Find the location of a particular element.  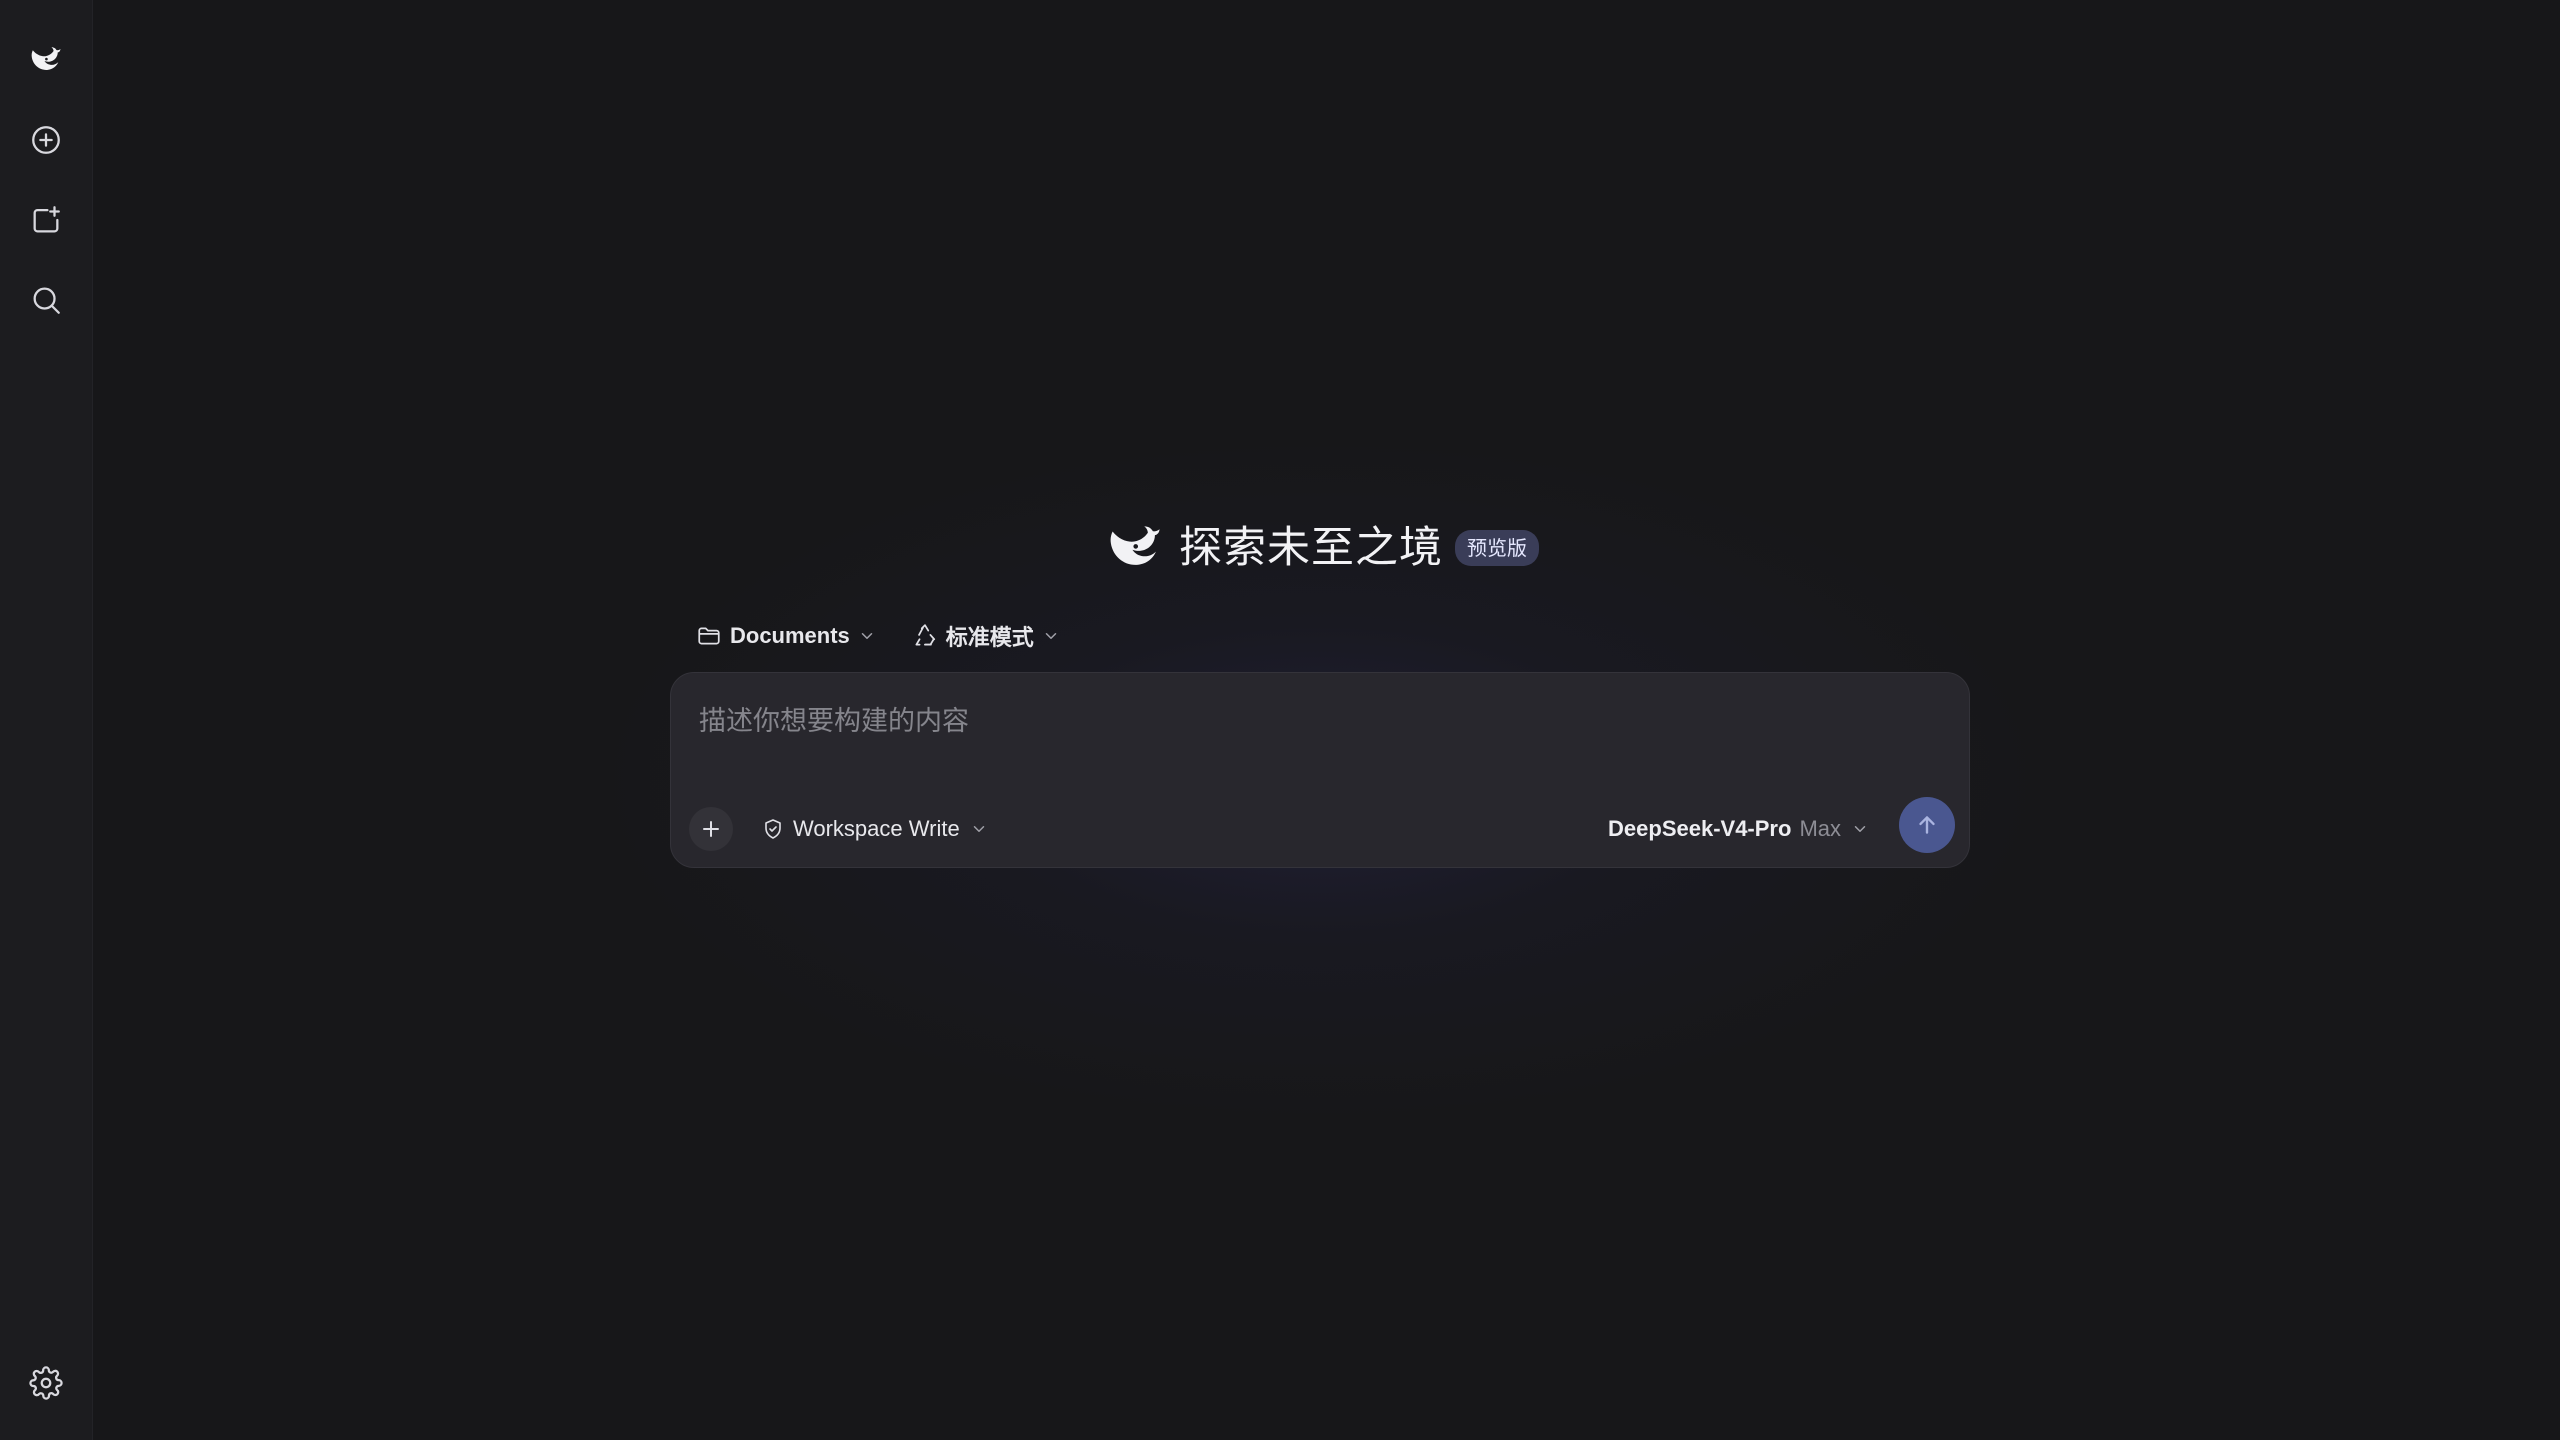

preview-badge: 预览版 is located at coordinates (1497, 548).